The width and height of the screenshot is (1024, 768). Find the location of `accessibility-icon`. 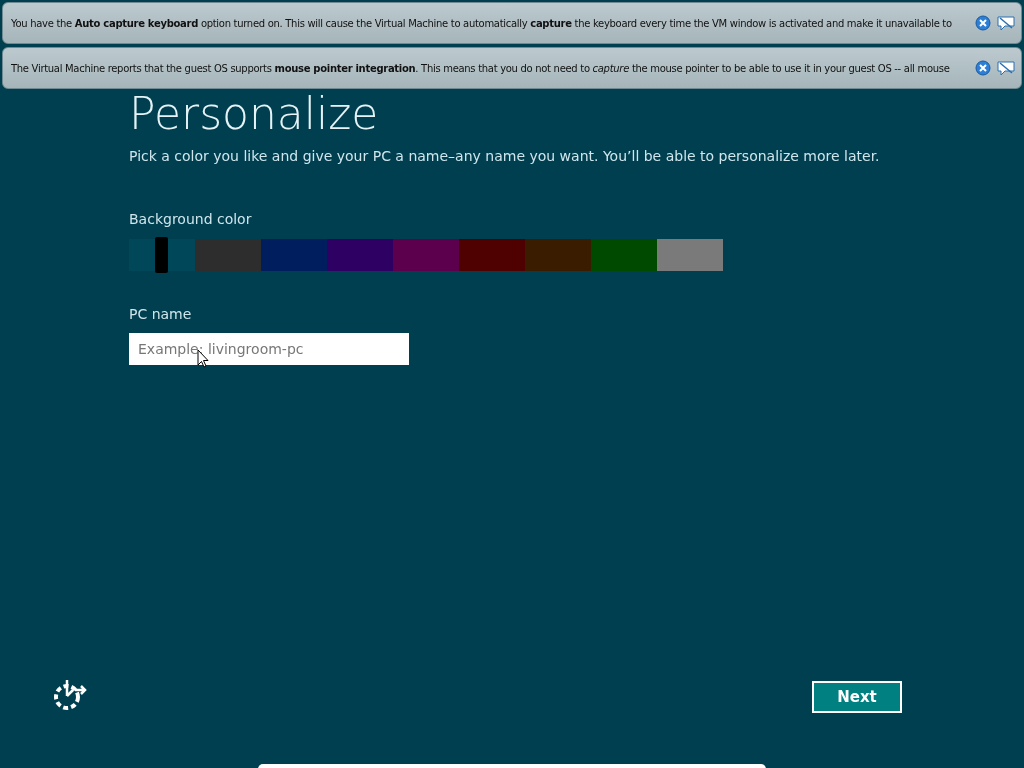

accessibility-icon is located at coordinates (70, 695).